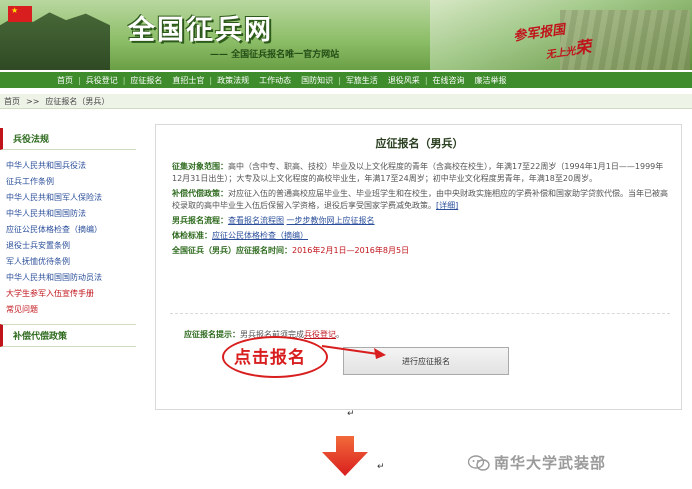 This screenshot has width=692, height=489. Describe the element at coordinates (422, 236) in the screenshot. I see `info-medical: 体检标准：应征公民体格检查（摘编）` at that location.